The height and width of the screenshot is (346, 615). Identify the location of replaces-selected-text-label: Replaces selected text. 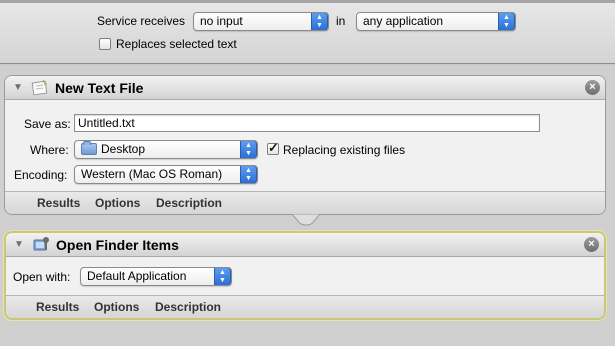
(176, 44).